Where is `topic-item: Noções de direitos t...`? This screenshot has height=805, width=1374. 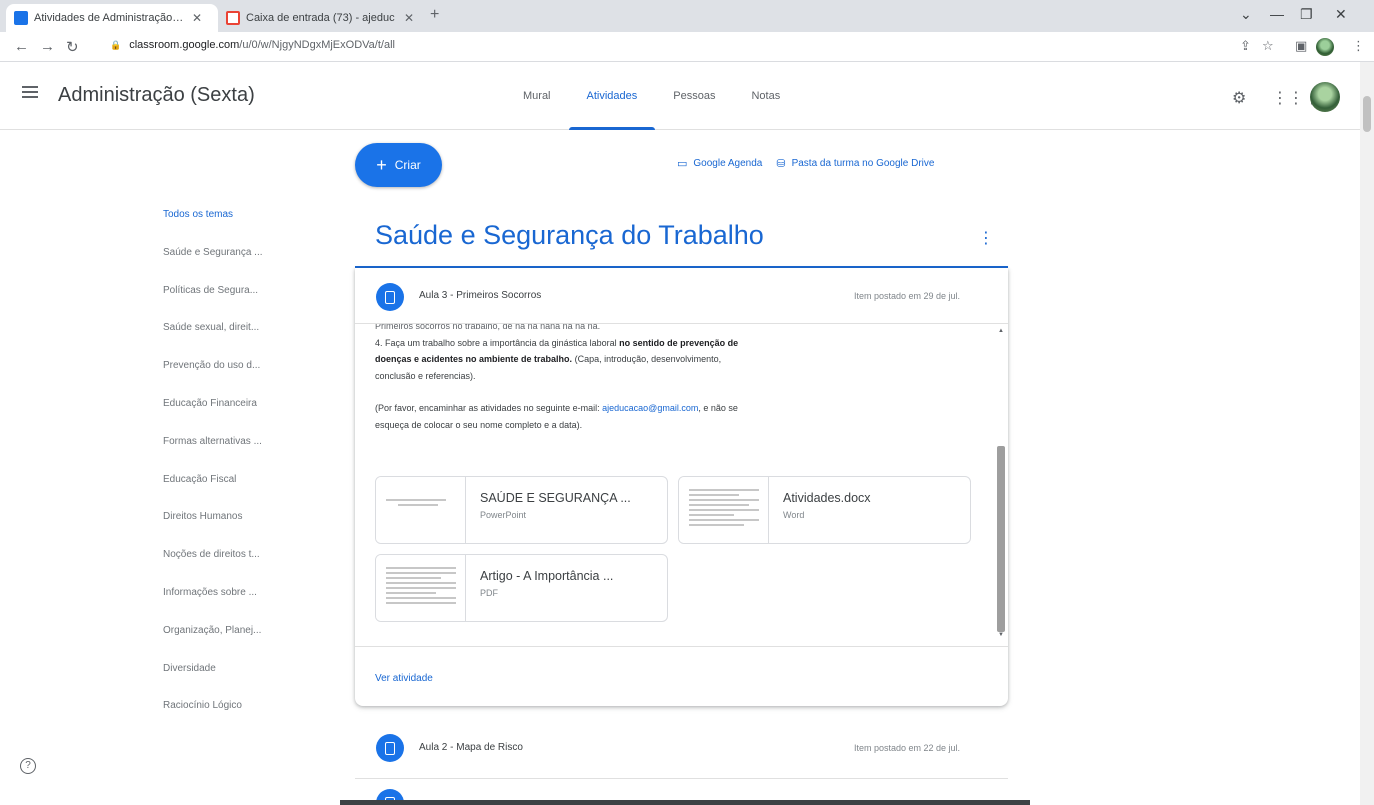 topic-item: Noções de direitos t... is located at coordinates (225, 564).